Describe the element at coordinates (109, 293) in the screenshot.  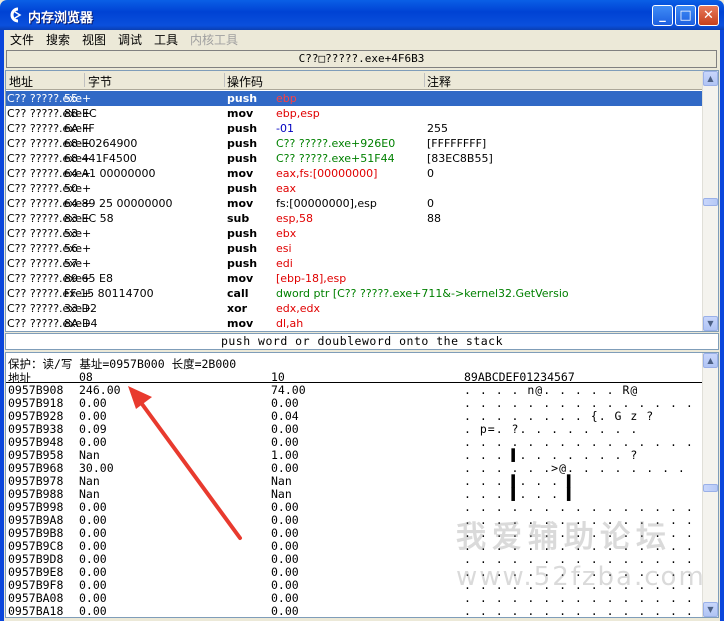
I see `asm-bytes: FF 15 80114700` at that location.